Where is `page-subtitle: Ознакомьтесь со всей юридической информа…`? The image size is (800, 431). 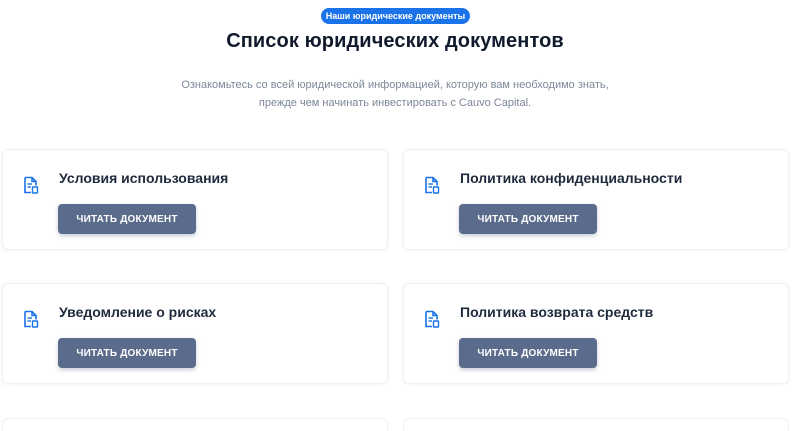
page-subtitle: Ознакомьтесь со всей юридической информа… is located at coordinates (395, 94).